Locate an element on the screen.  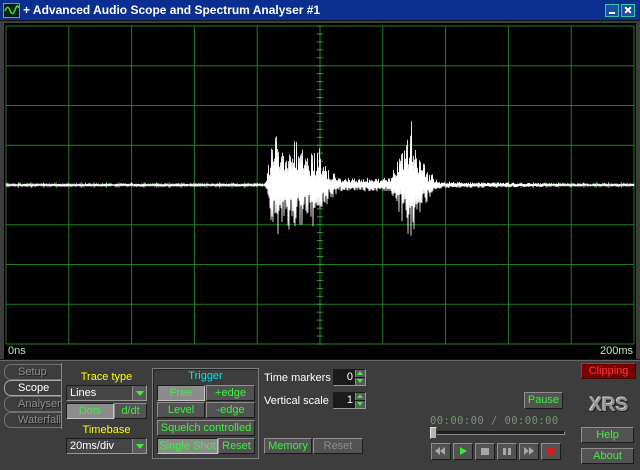
scope-wave-icon is located at coordinates (11, 10).